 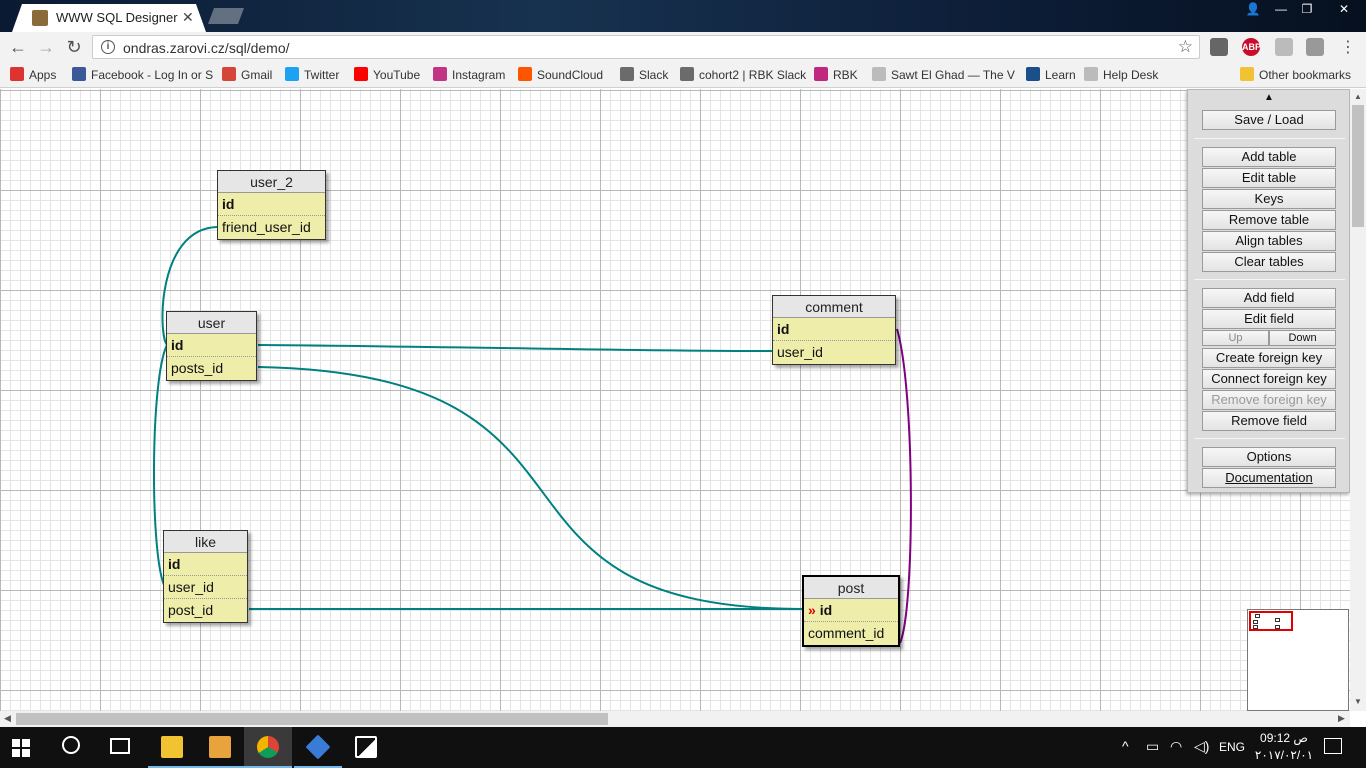 I want to click on table-post: post » id comment_id, so click(x=851, y=611).